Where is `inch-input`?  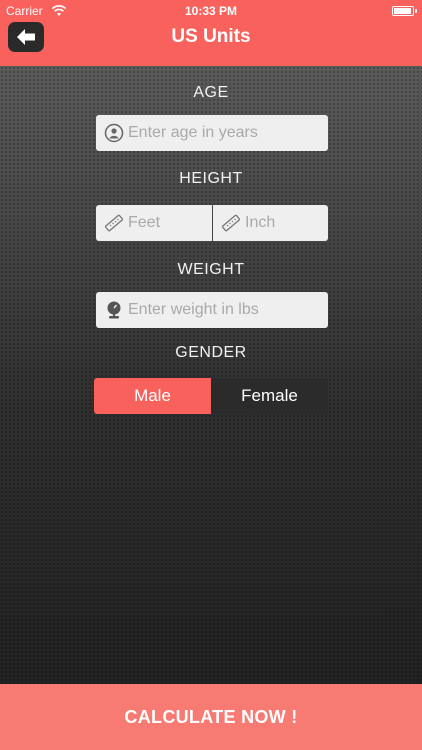 inch-input is located at coordinates (283, 223).